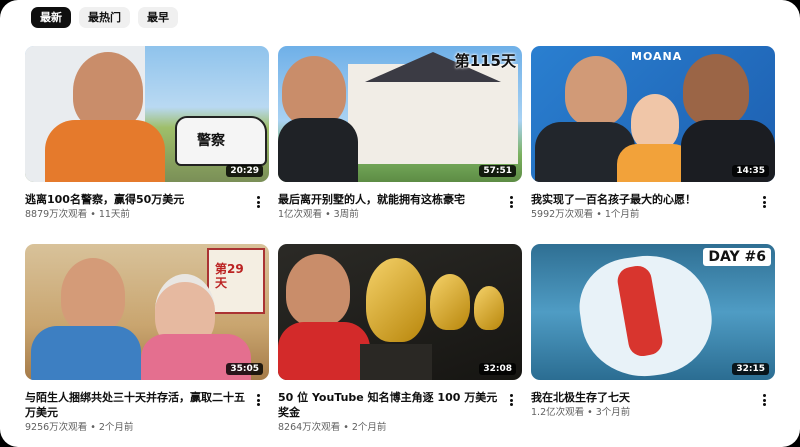  What do you see at coordinates (657, 56) in the screenshot?
I see `moana-logo: MOANA` at bounding box center [657, 56].